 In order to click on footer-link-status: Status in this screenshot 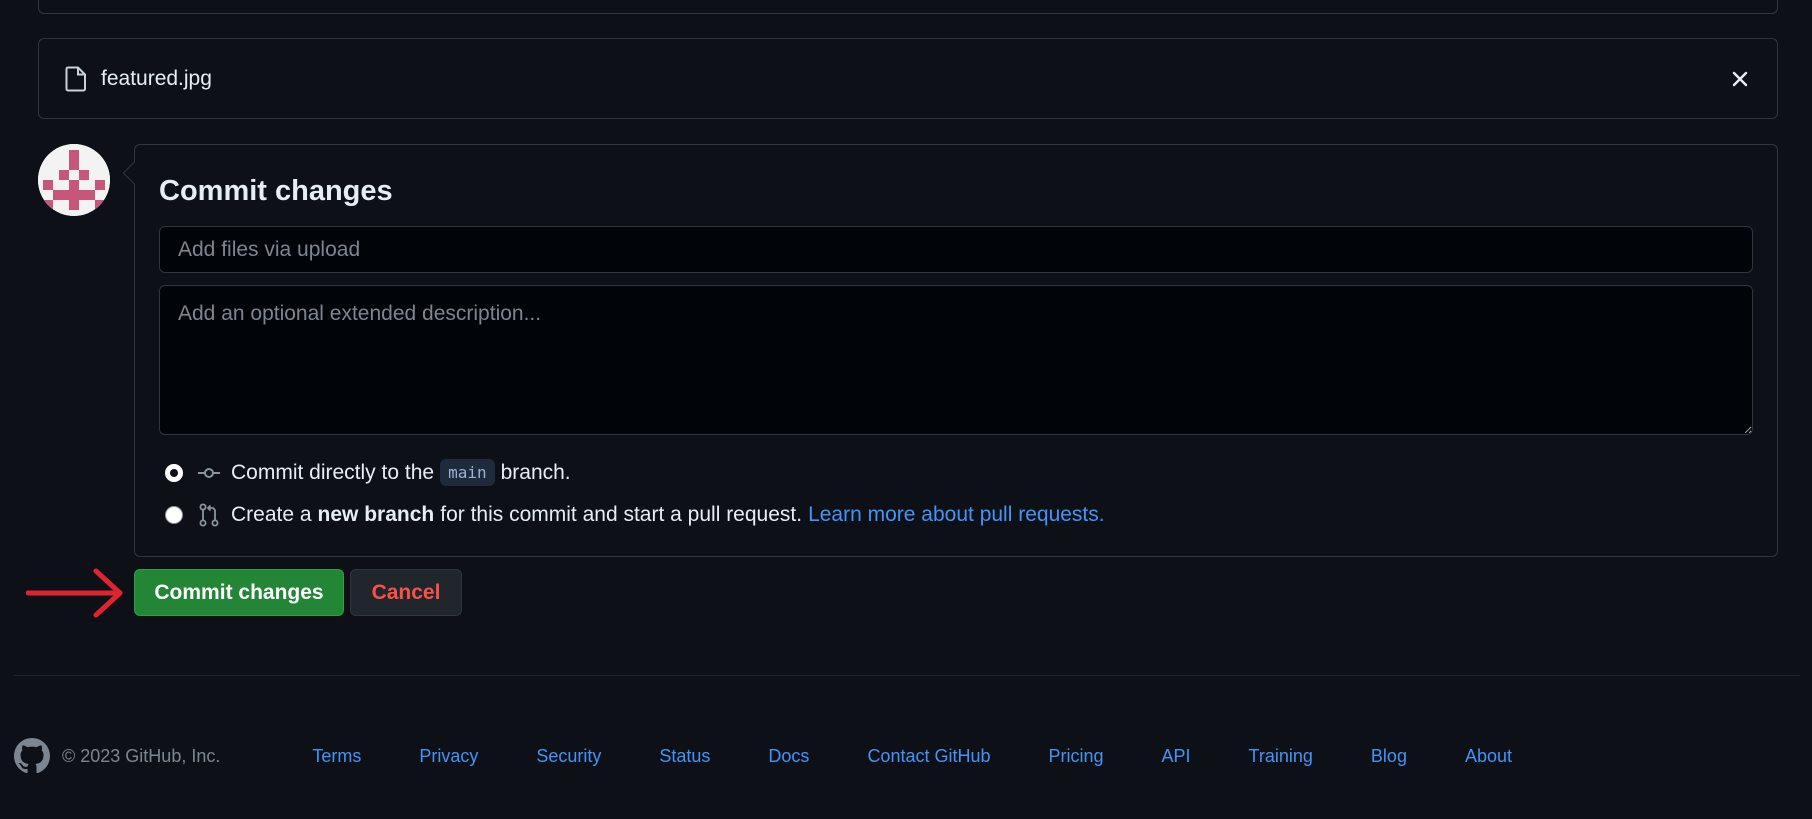, I will do `click(684, 756)`.